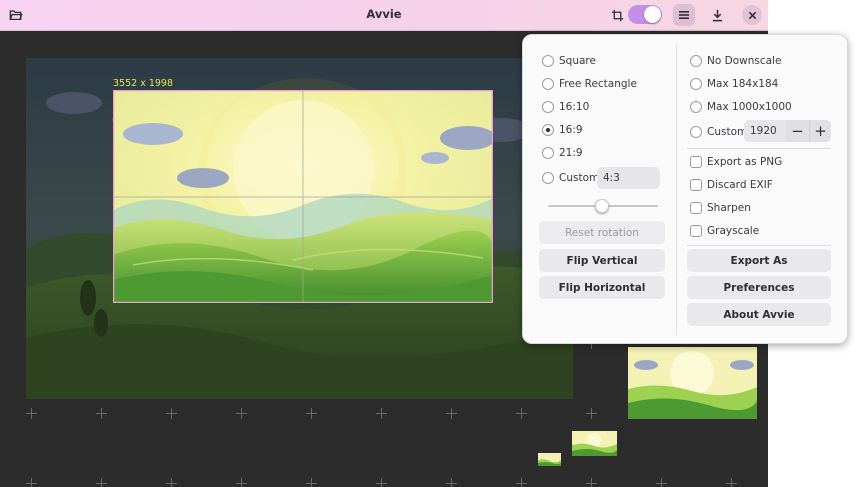 The height and width of the screenshot is (487, 867). I want to click on checkbox-export-png: Export as PNG, so click(736, 162).